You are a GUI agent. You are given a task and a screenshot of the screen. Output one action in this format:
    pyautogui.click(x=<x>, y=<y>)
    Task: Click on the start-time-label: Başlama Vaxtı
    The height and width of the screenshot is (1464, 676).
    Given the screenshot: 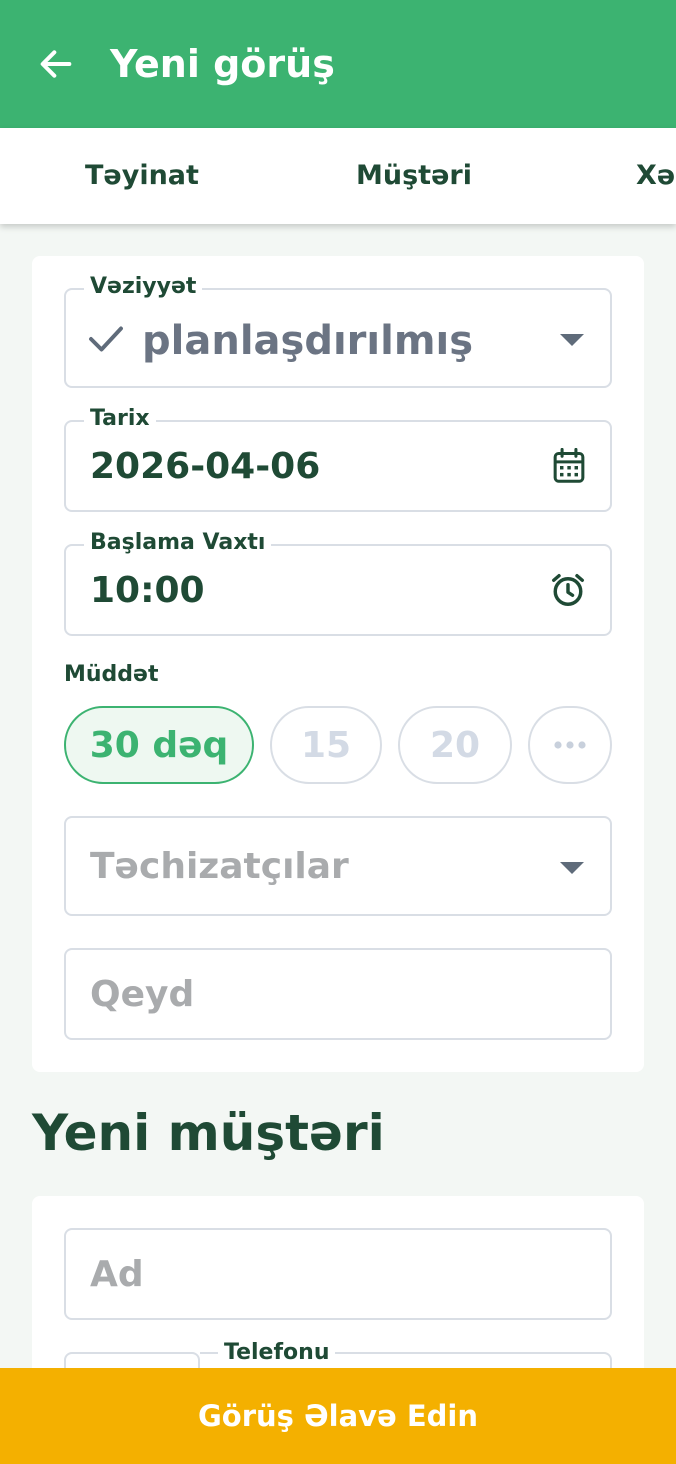 What is the action you would take?
    pyautogui.click(x=178, y=542)
    